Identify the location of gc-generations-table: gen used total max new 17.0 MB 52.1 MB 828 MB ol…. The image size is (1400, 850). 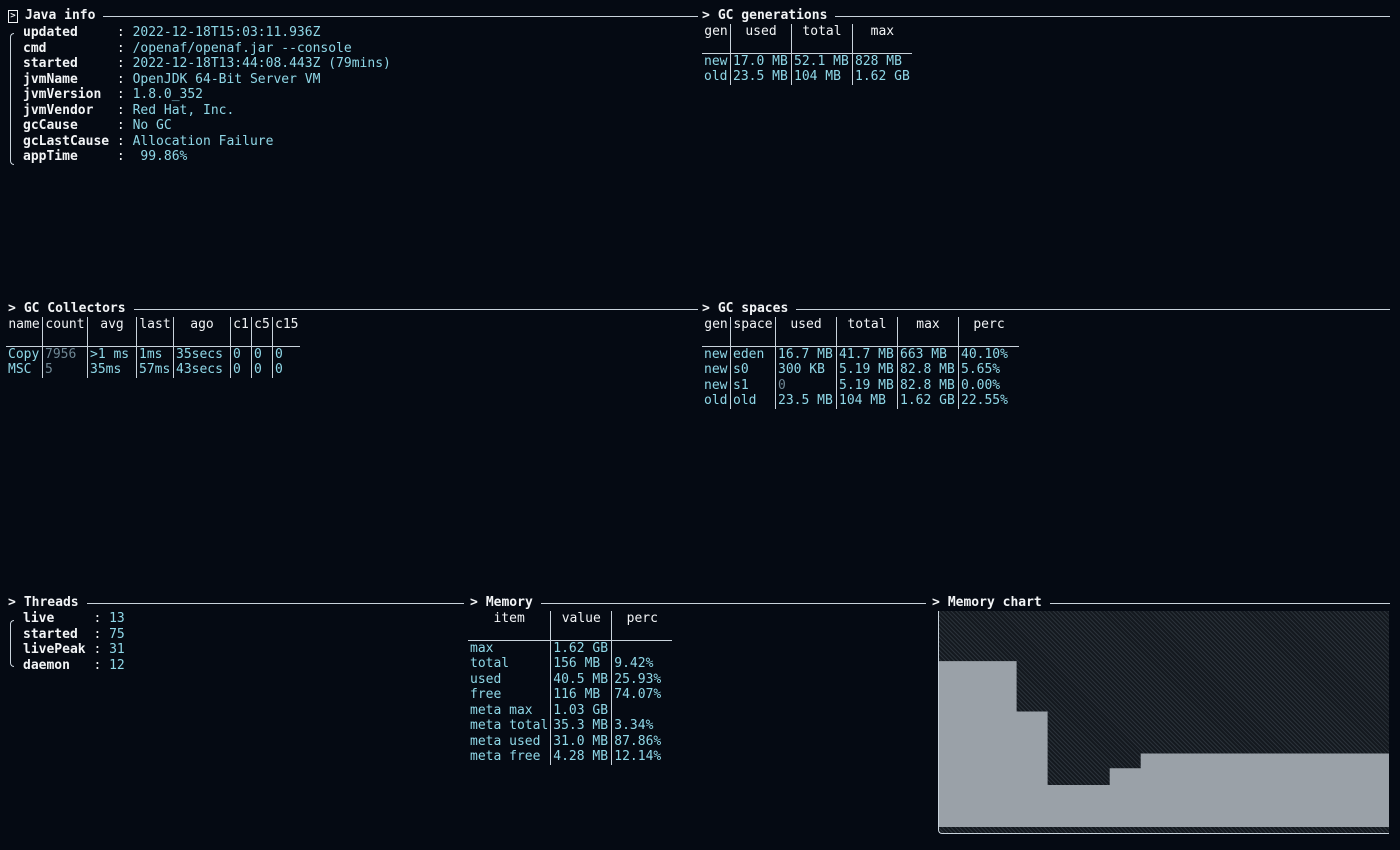
(807, 54).